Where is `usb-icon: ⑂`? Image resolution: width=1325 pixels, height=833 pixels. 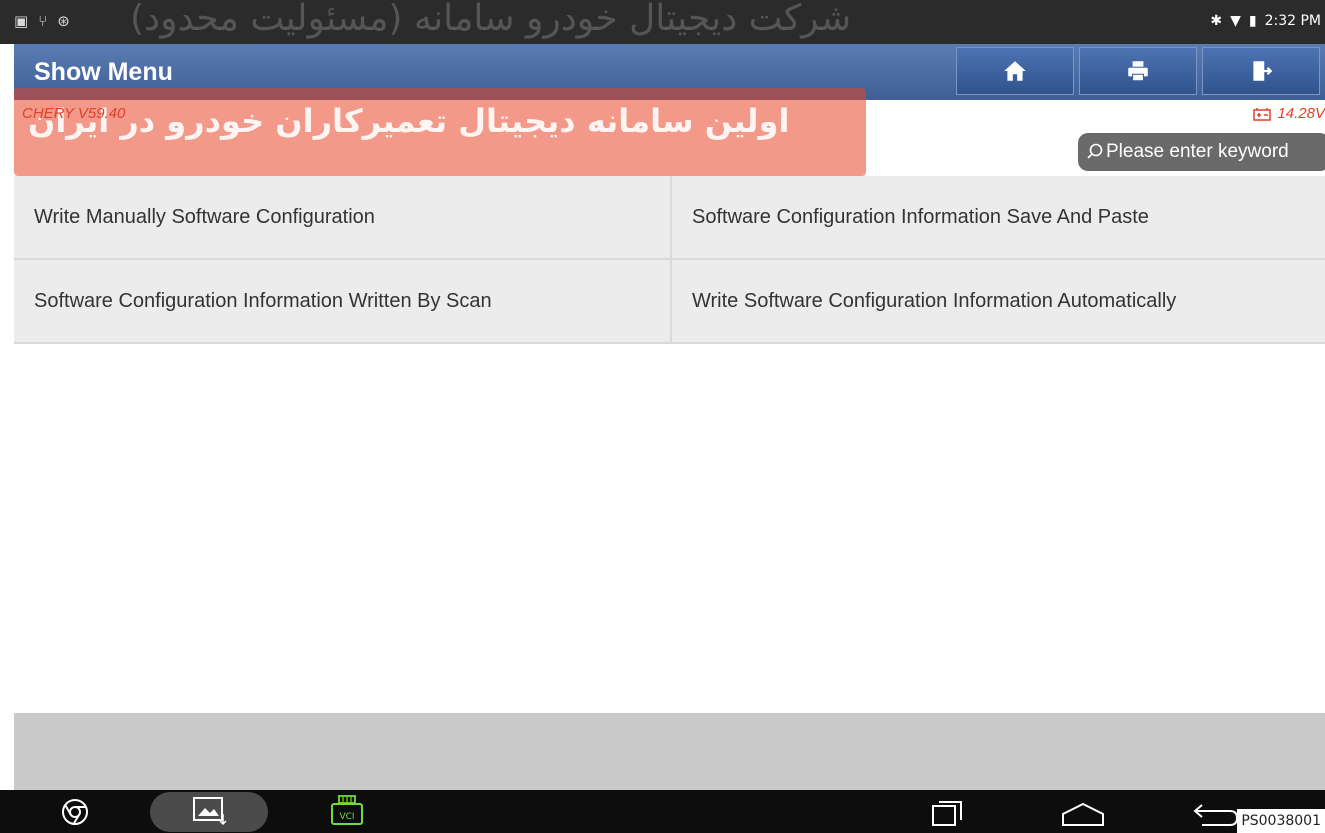
usb-icon: ⑂ is located at coordinates (43, 21).